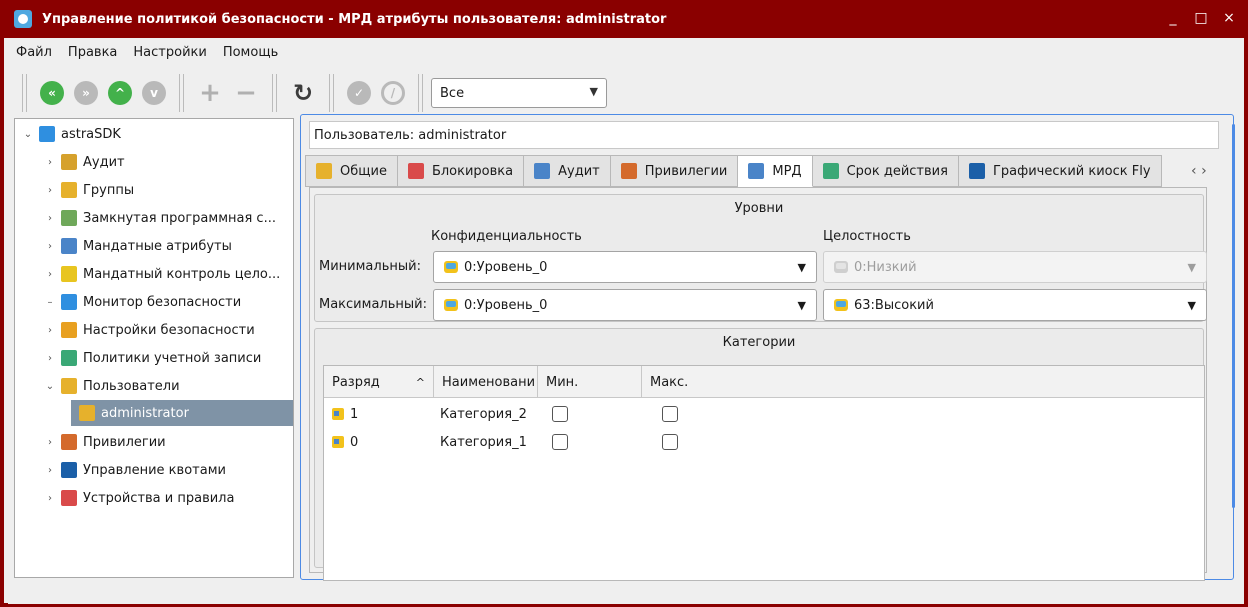  I want to click on devices-icon, so click(69, 498).